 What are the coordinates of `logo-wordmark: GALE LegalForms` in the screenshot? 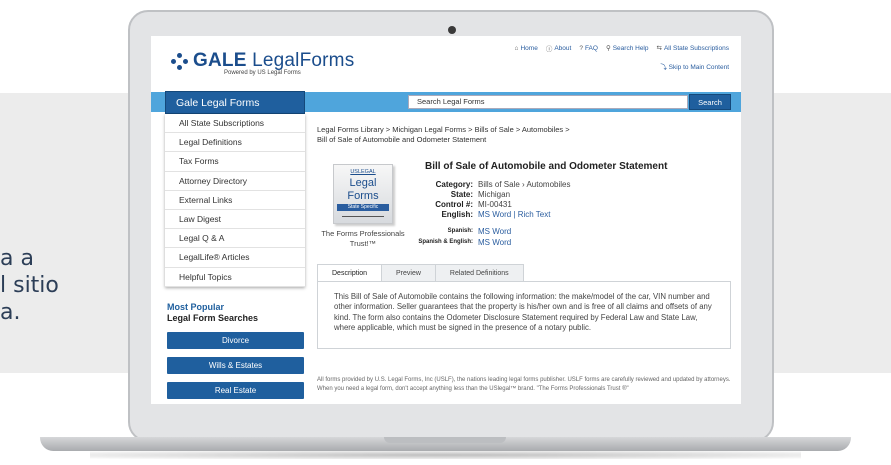 It's located at (274, 60).